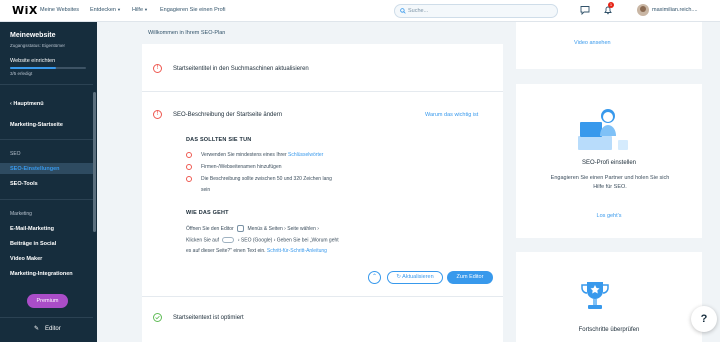 Image resolution: width=720 pixels, height=342 pixels. I want to click on todo-heading: DAS SOLLTEN SIE TUN, so click(219, 140).